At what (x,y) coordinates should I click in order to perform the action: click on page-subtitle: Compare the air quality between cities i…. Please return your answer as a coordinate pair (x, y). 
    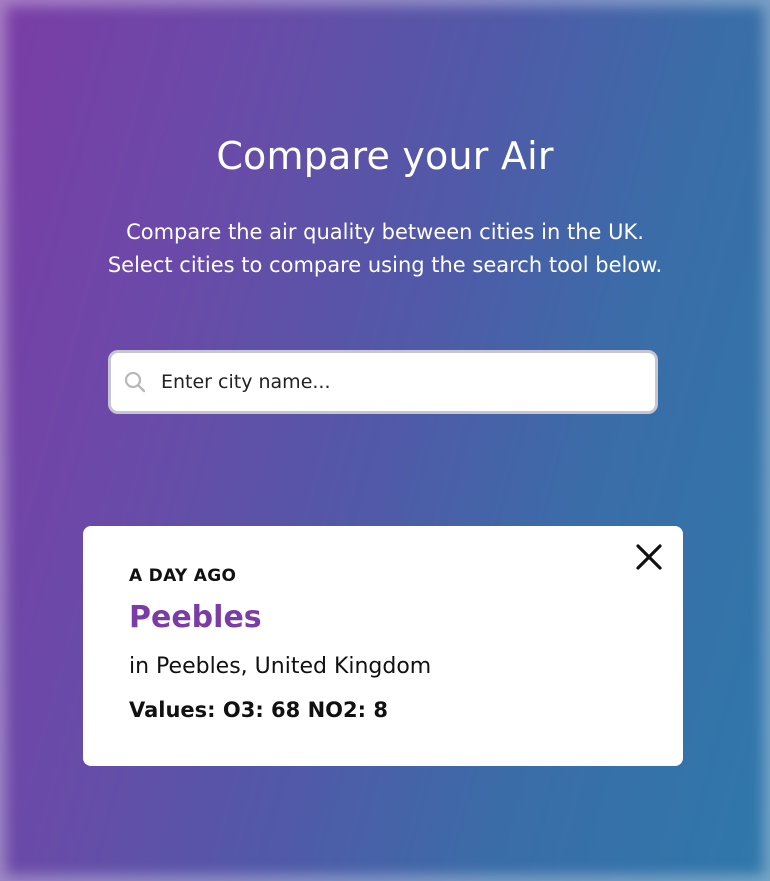
    Looking at the image, I should click on (385, 249).